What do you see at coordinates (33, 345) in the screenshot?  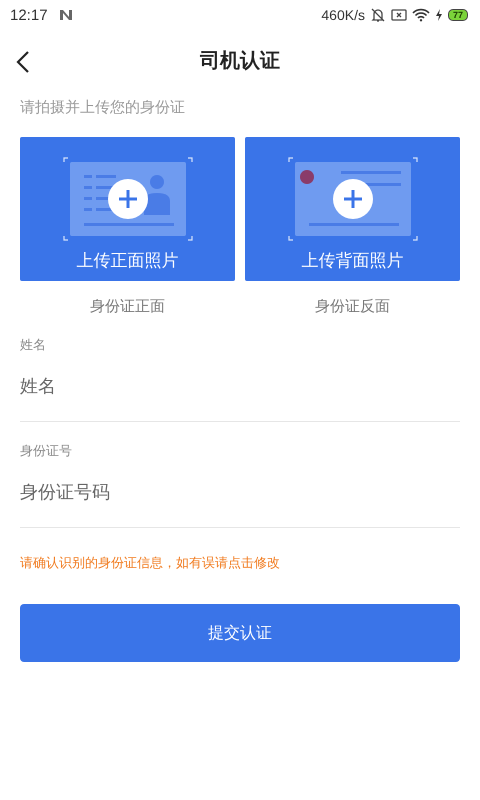 I see `field-label: 姓名` at bounding box center [33, 345].